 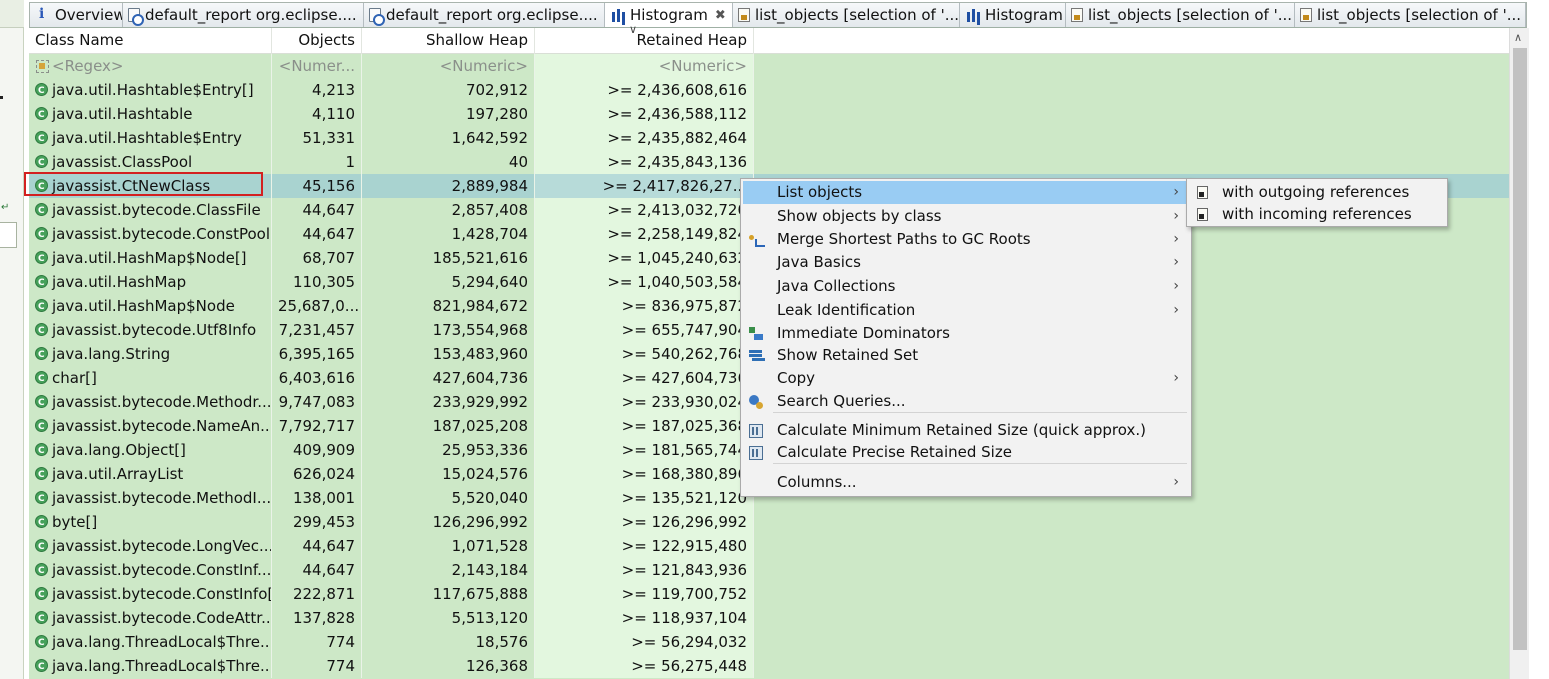 I want to click on cell-text: >= 2,436,588,112, so click(x=677, y=114).